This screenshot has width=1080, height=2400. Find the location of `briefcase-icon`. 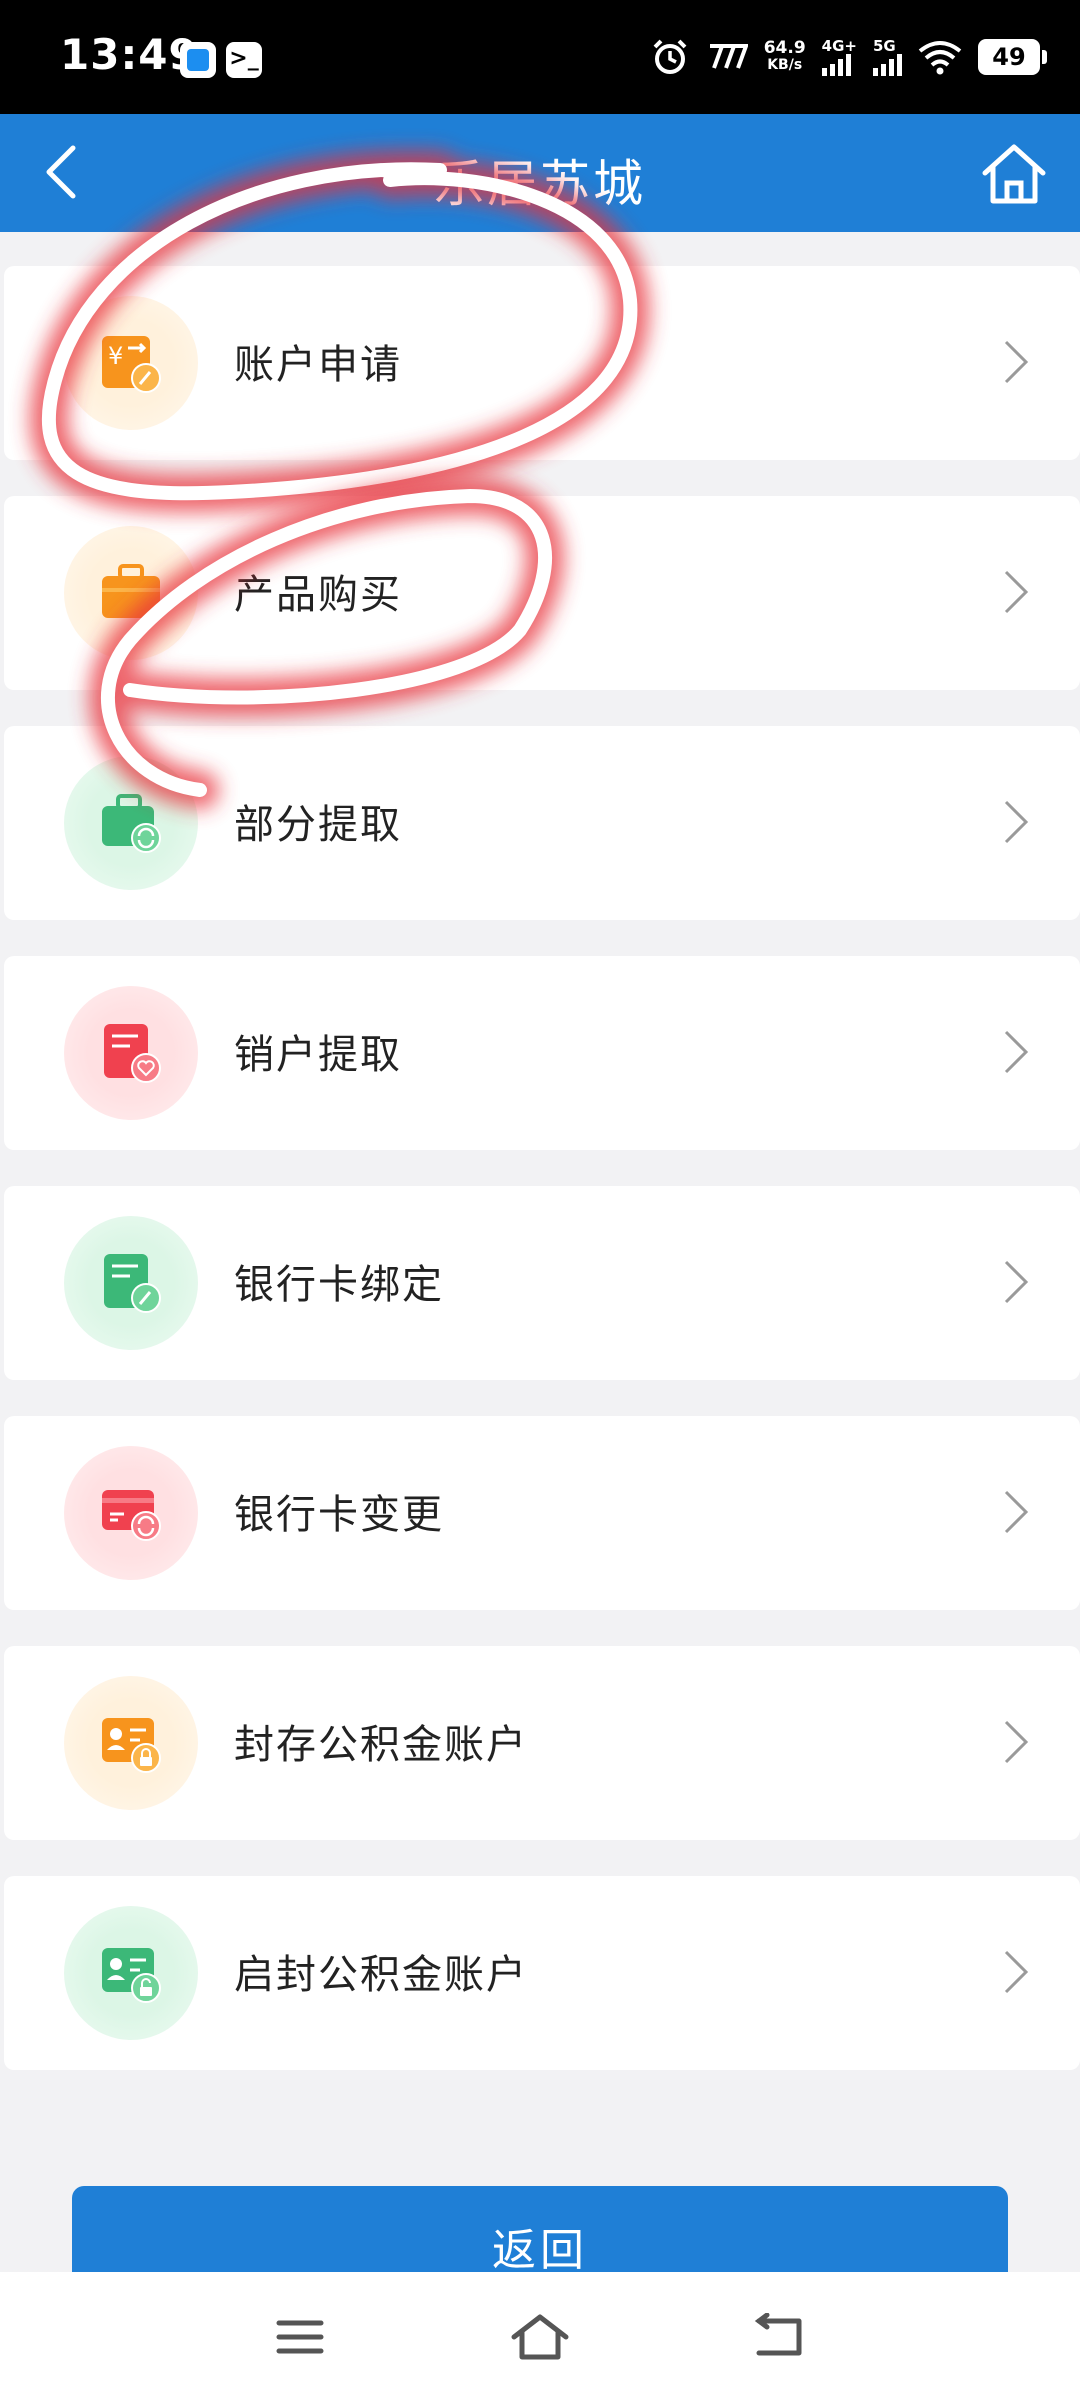

briefcase-icon is located at coordinates (131, 591).